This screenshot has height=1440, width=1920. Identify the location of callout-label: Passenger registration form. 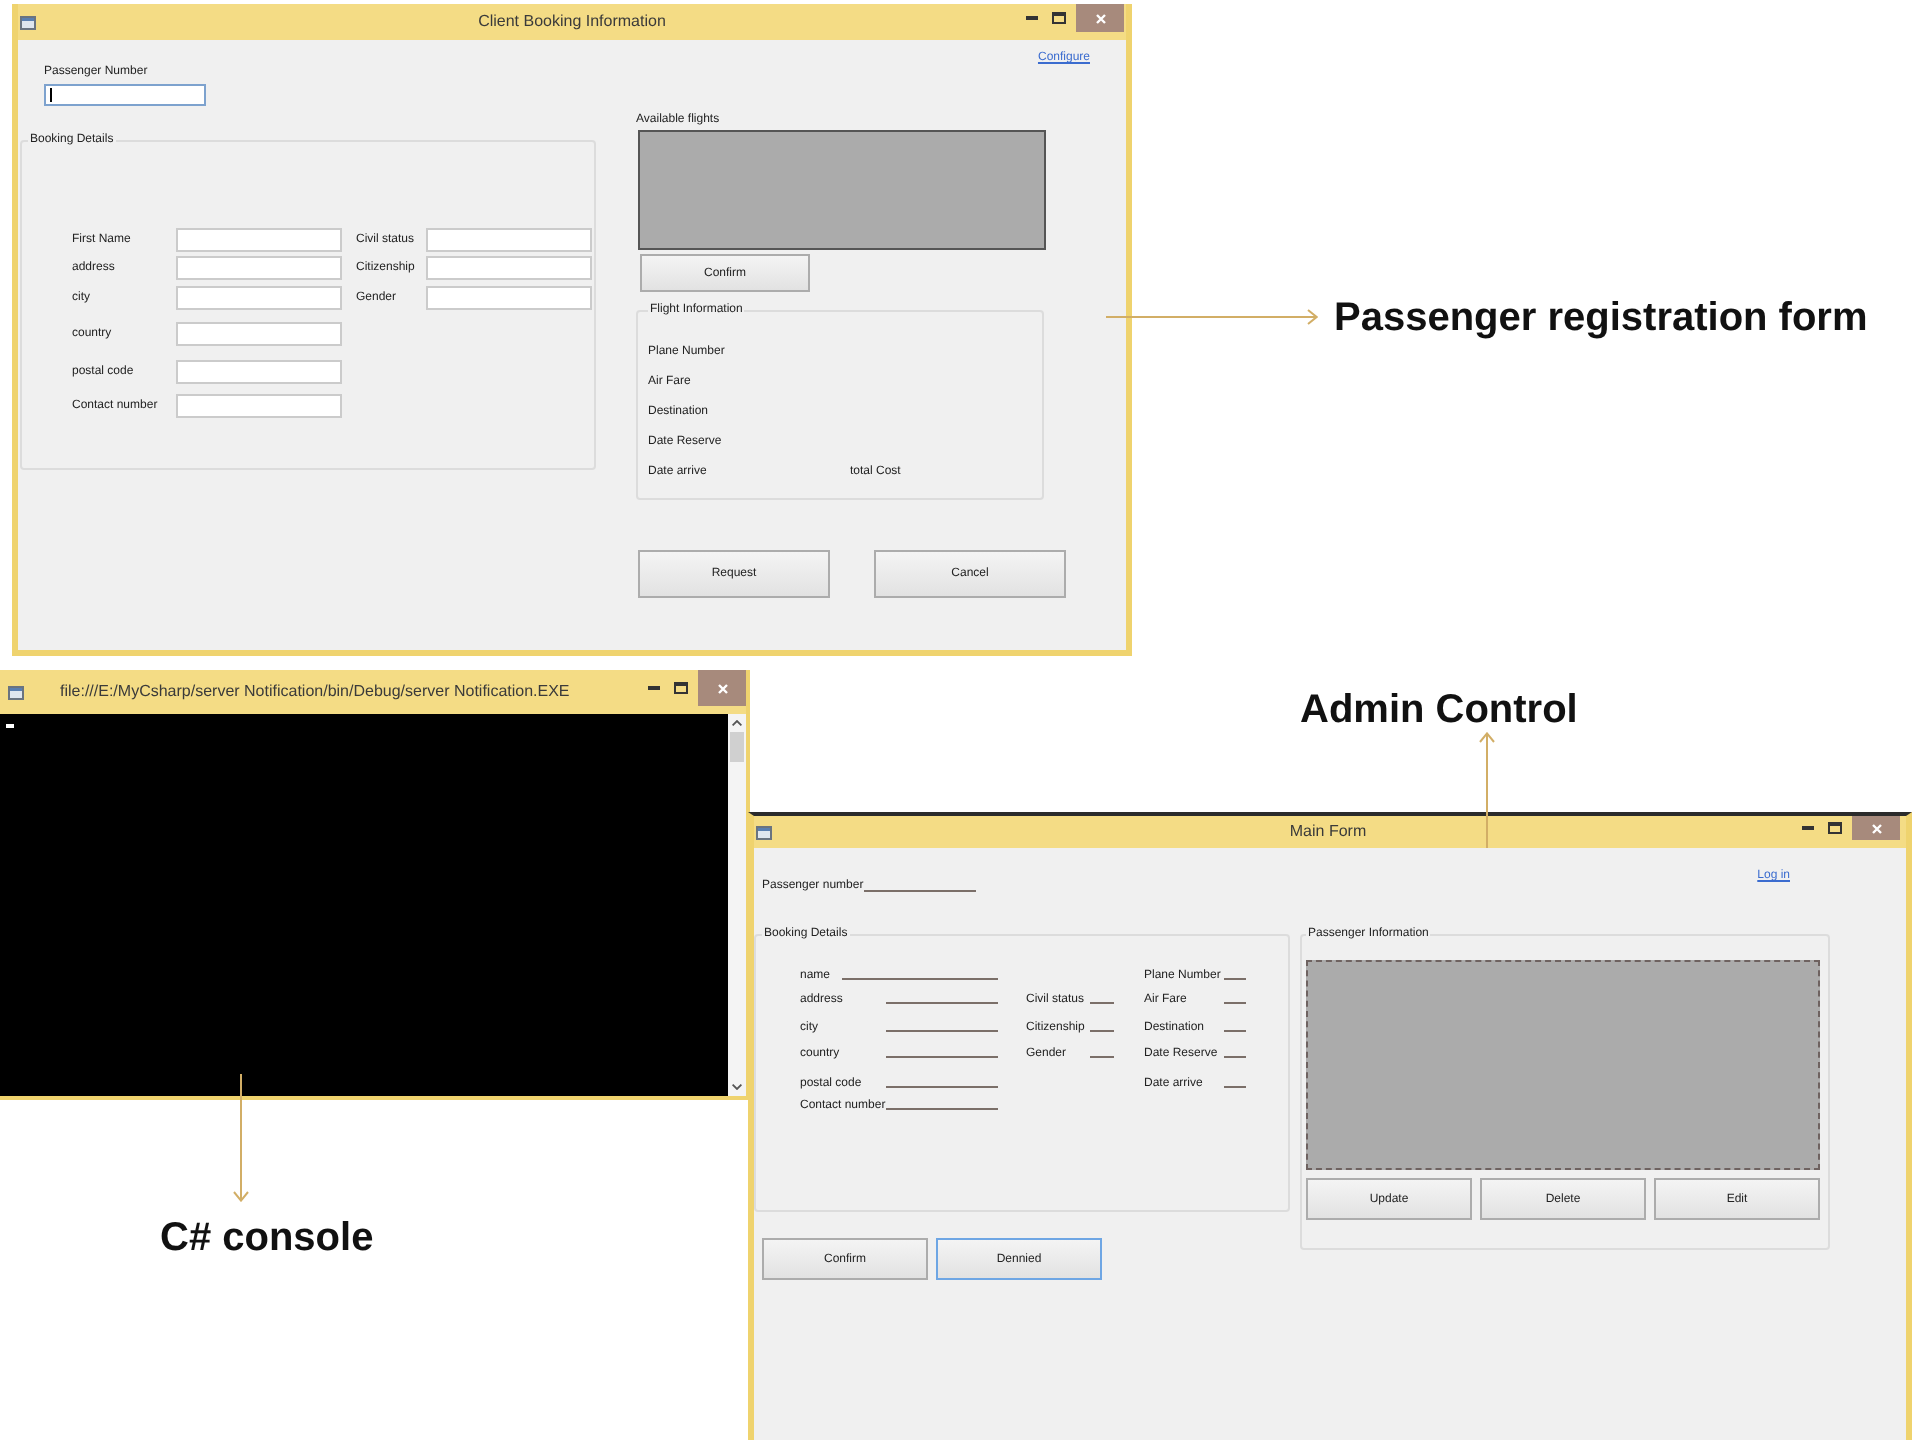
(1601, 318).